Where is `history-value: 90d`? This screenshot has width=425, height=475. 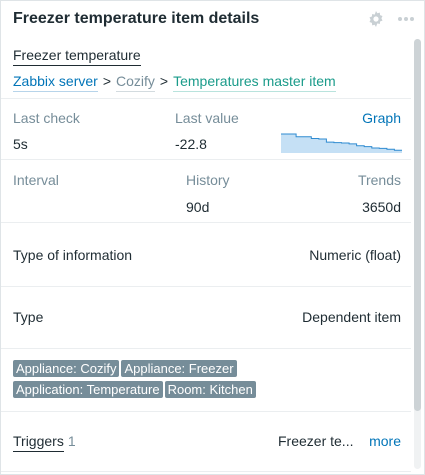 history-value: 90d is located at coordinates (198, 207).